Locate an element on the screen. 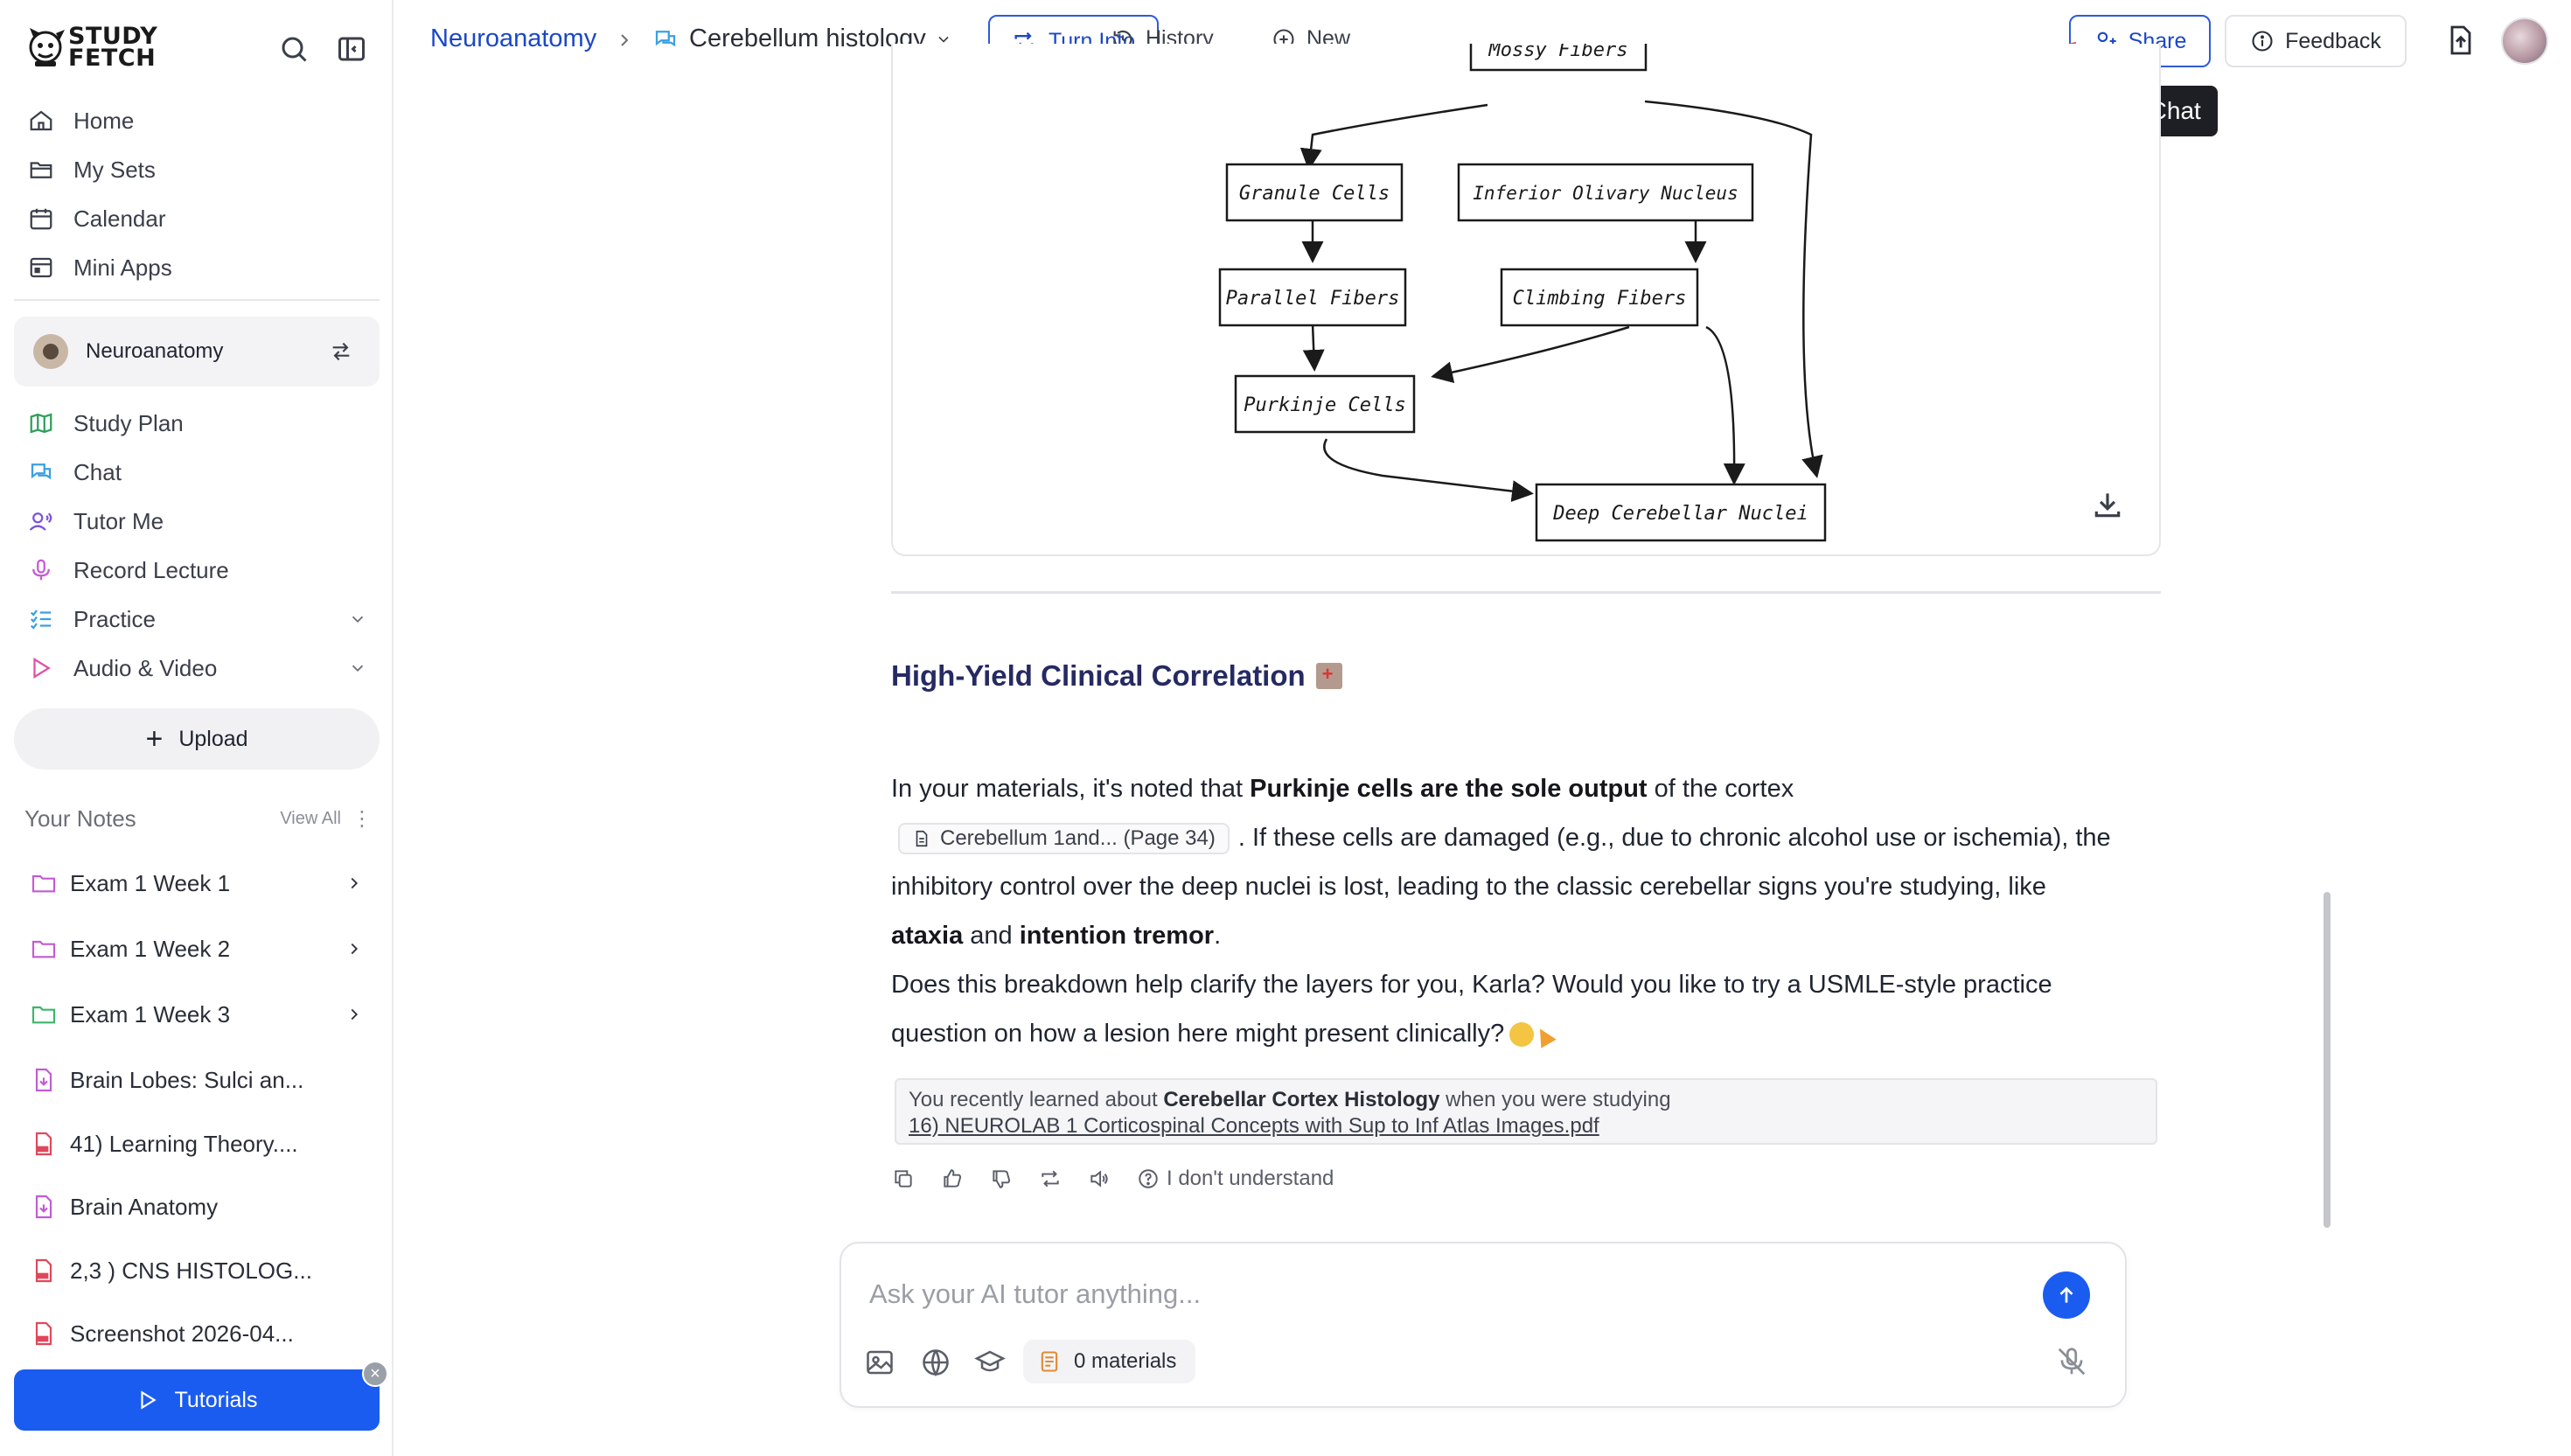  recall-suffix: when you were studying is located at coordinates (1555, 1099).